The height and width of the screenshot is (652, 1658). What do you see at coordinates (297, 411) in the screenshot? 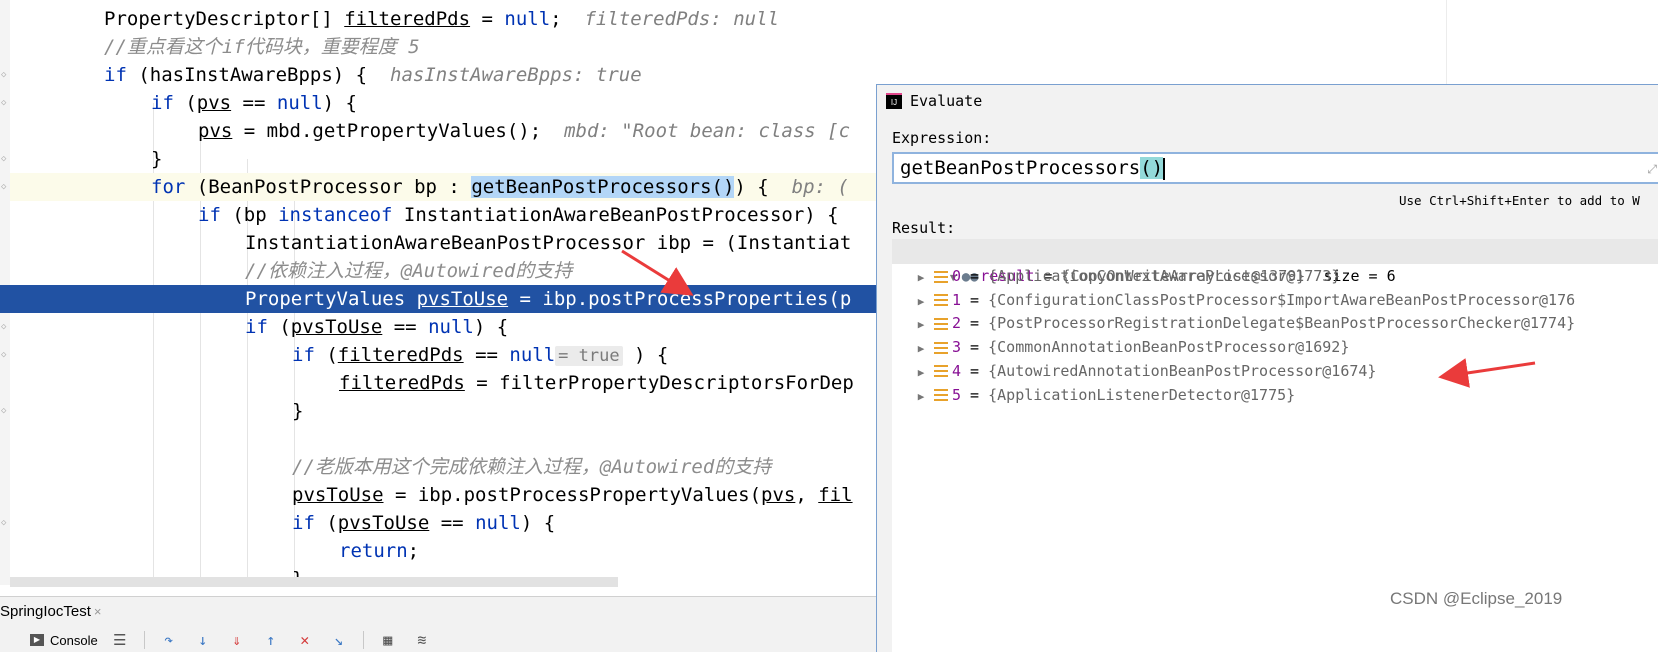
I see `code-line-text: }` at bounding box center [297, 411].